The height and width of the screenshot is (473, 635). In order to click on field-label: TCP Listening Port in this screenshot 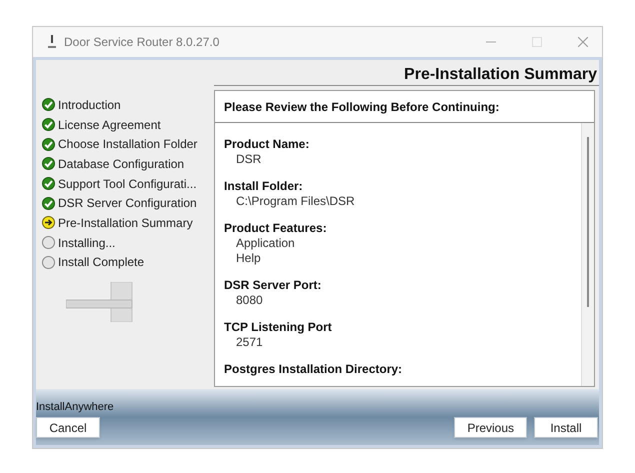, I will do `click(278, 327)`.